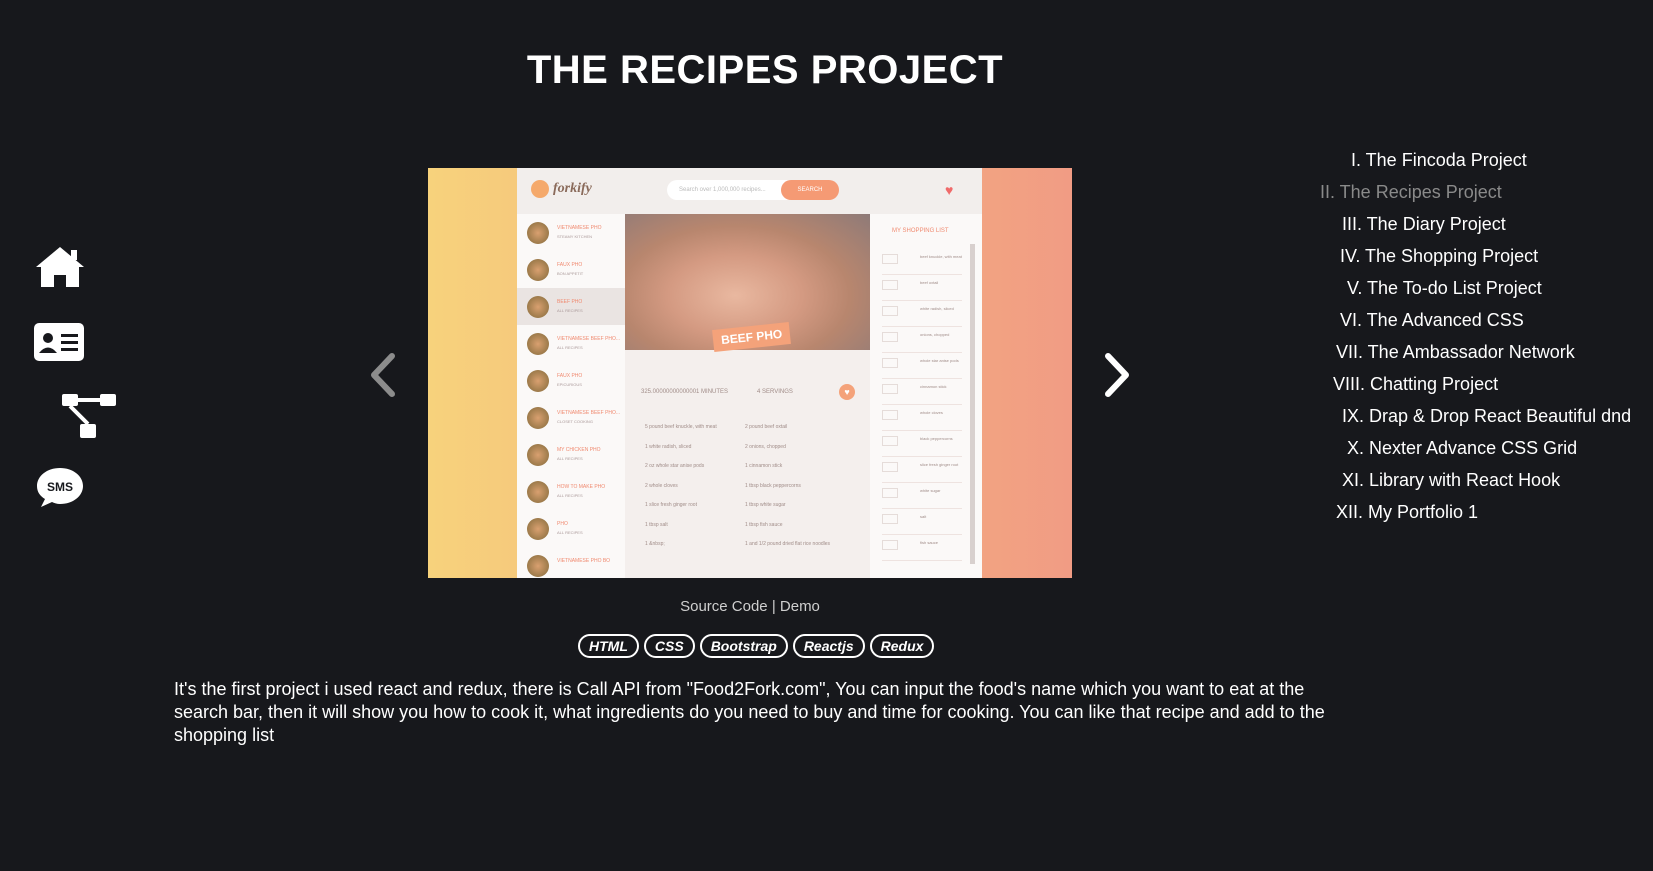 The width and height of the screenshot is (1653, 871). What do you see at coordinates (923, 516) in the screenshot?
I see `shopping-item-name: salt` at bounding box center [923, 516].